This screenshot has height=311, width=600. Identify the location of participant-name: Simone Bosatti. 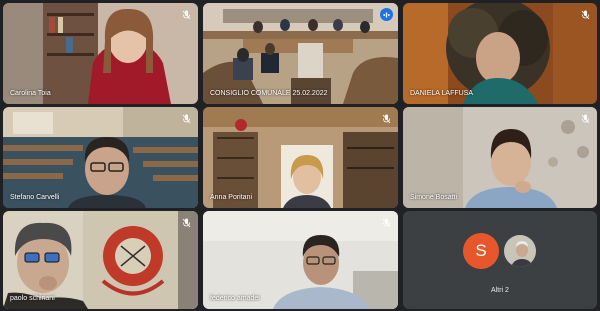
(434, 197).